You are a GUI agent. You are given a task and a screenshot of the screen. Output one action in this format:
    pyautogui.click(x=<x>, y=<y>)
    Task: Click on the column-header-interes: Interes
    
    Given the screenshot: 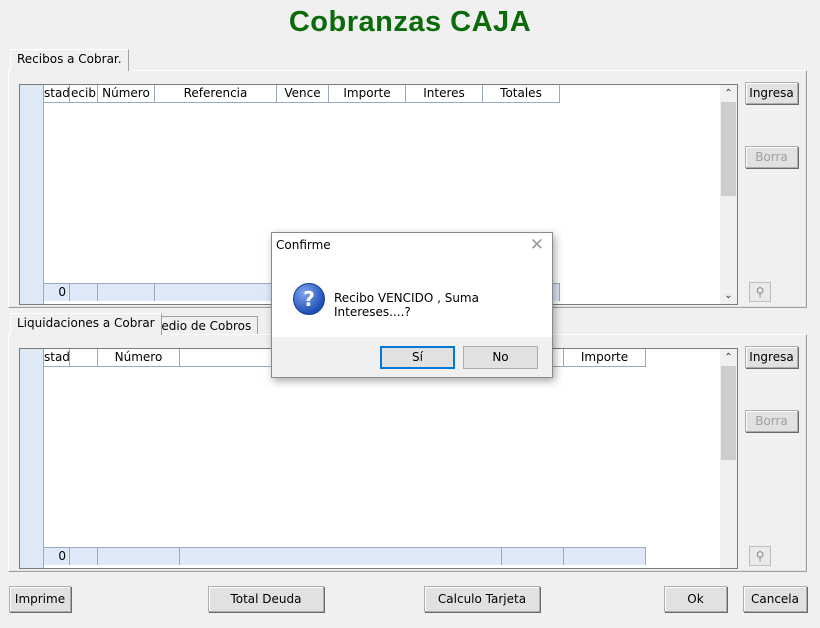 What is the action you would take?
    pyautogui.click(x=444, y=94)
    